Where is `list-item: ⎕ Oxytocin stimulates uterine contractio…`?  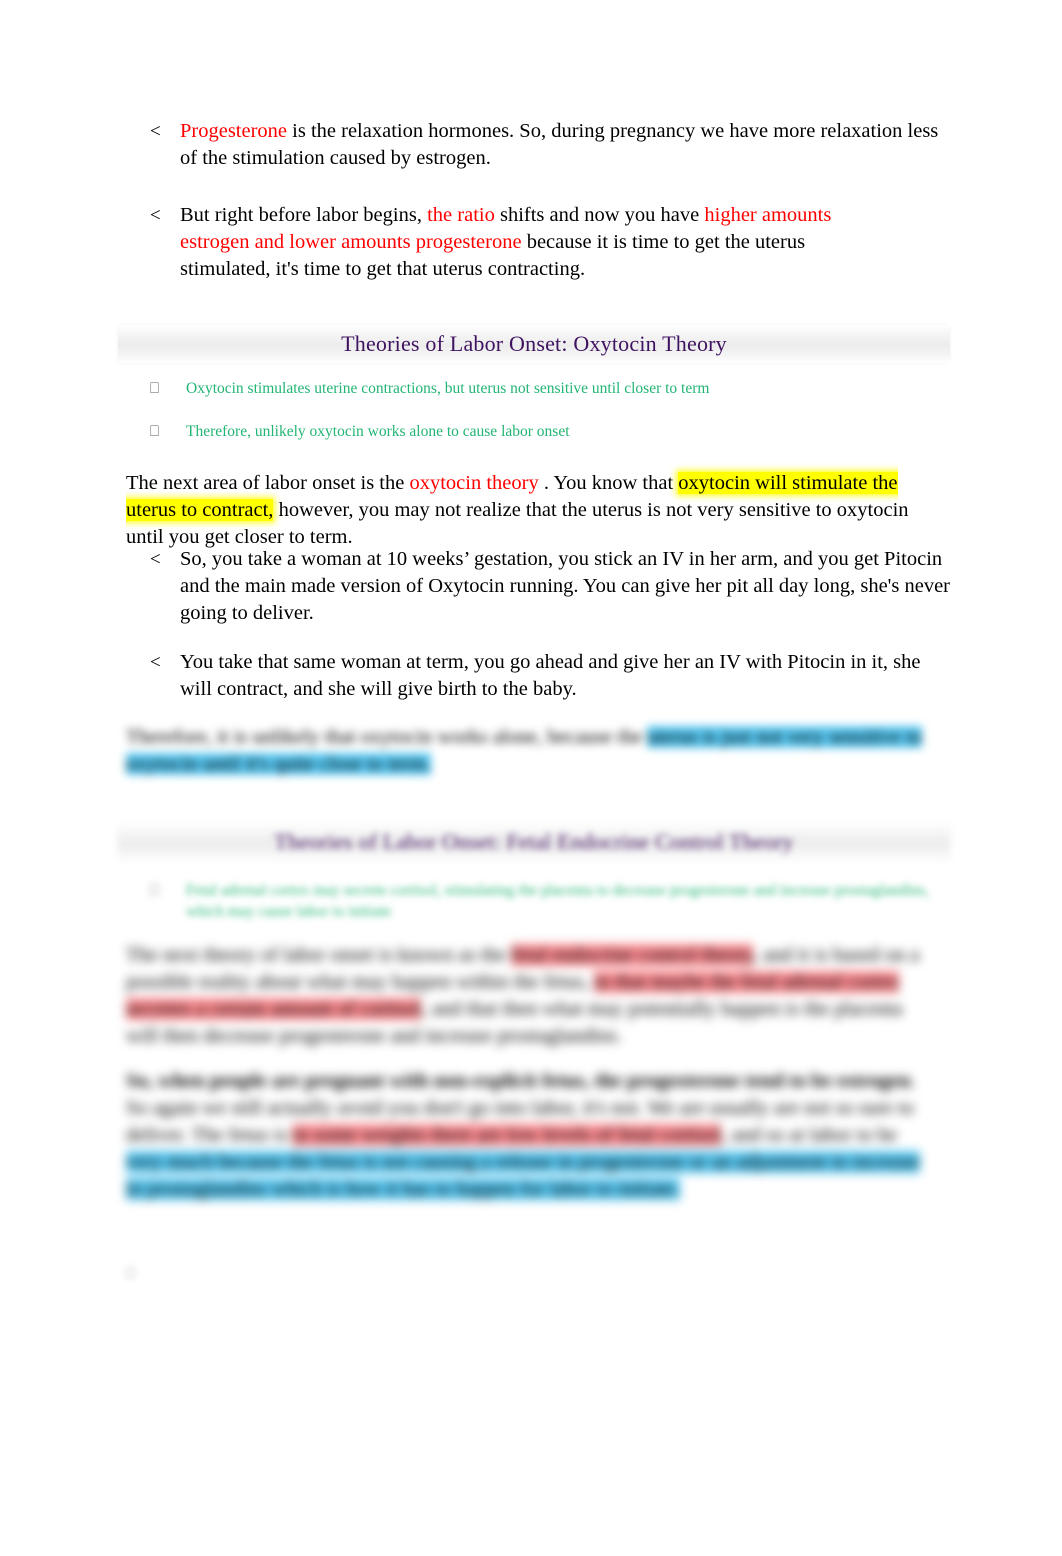
list-item: ⎕ Oxytocin stimulates uterine contractio… is located at coordinates (550, 388).